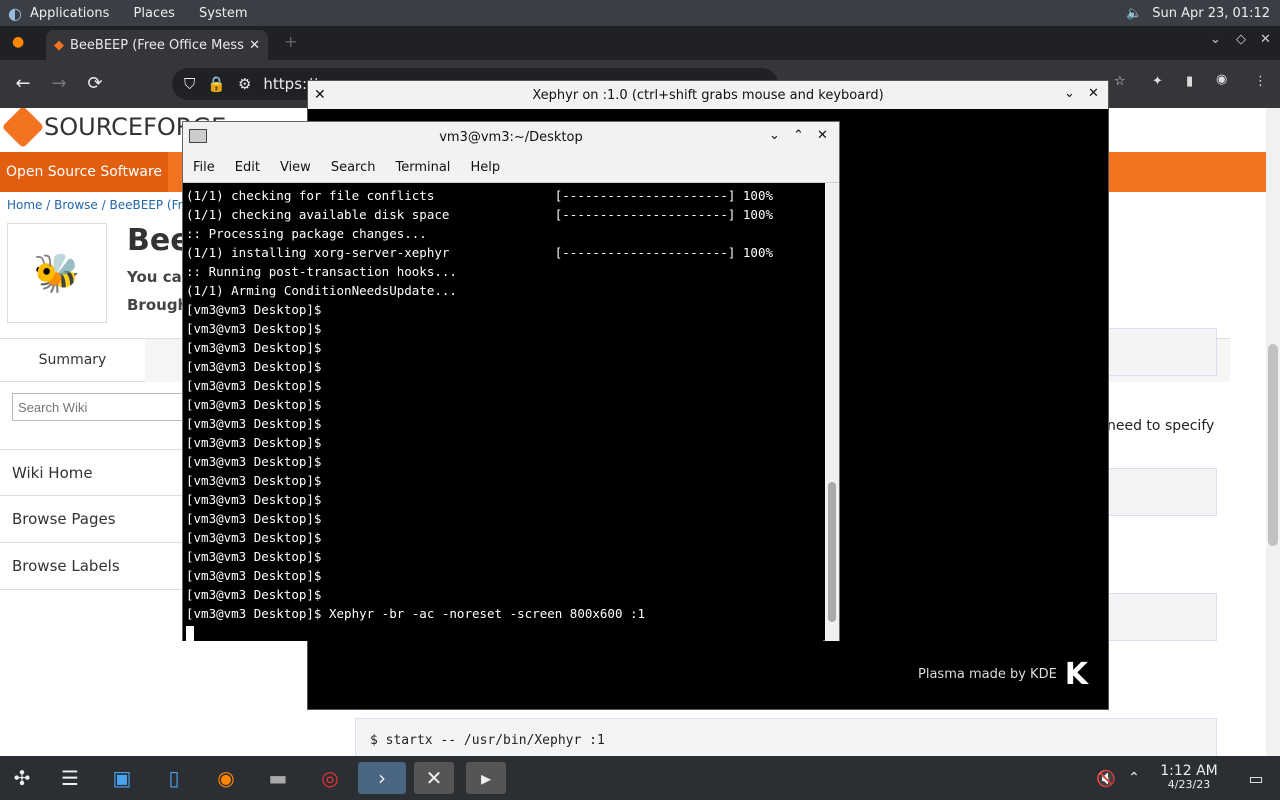 This screenshot has width=1280, height=800. Describe the element at coordinates (1189, 784) in the screenshot. I see `clock-date: 4/23/23` at that location.